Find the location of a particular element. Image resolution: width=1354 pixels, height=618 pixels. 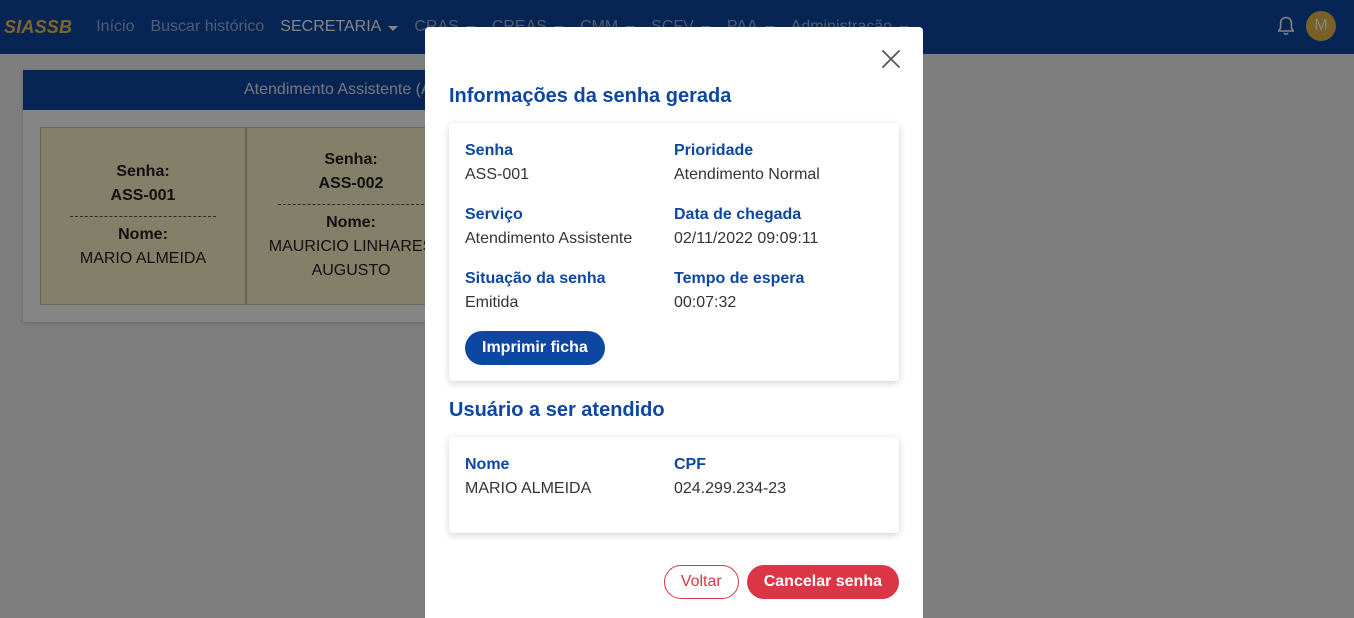

field-value: Emitida is located at coordinates (492, 302).